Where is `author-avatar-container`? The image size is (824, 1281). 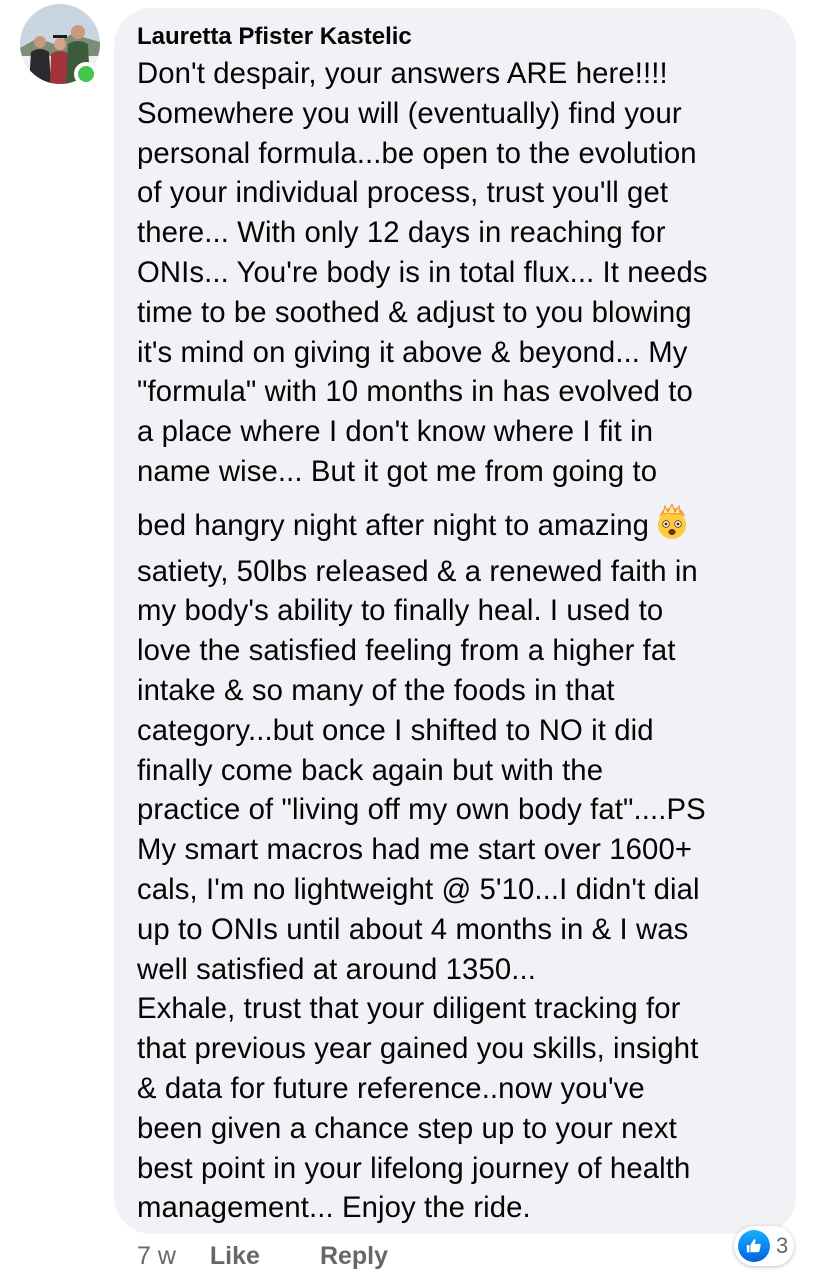 author-avatar-container is located at coordinates (60, 46).